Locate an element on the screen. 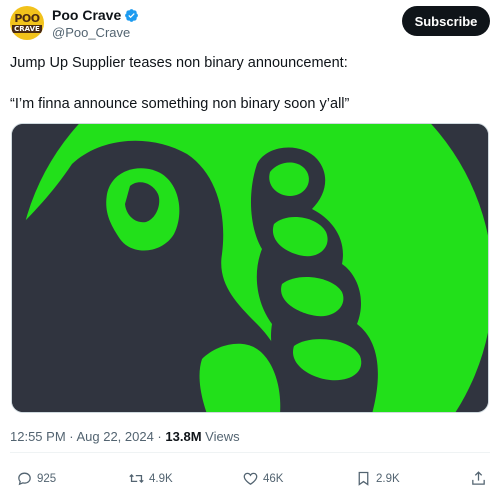 The height and width of the screenshot is (500, 500). like-count: 46K is located at coordinates (273, 478).